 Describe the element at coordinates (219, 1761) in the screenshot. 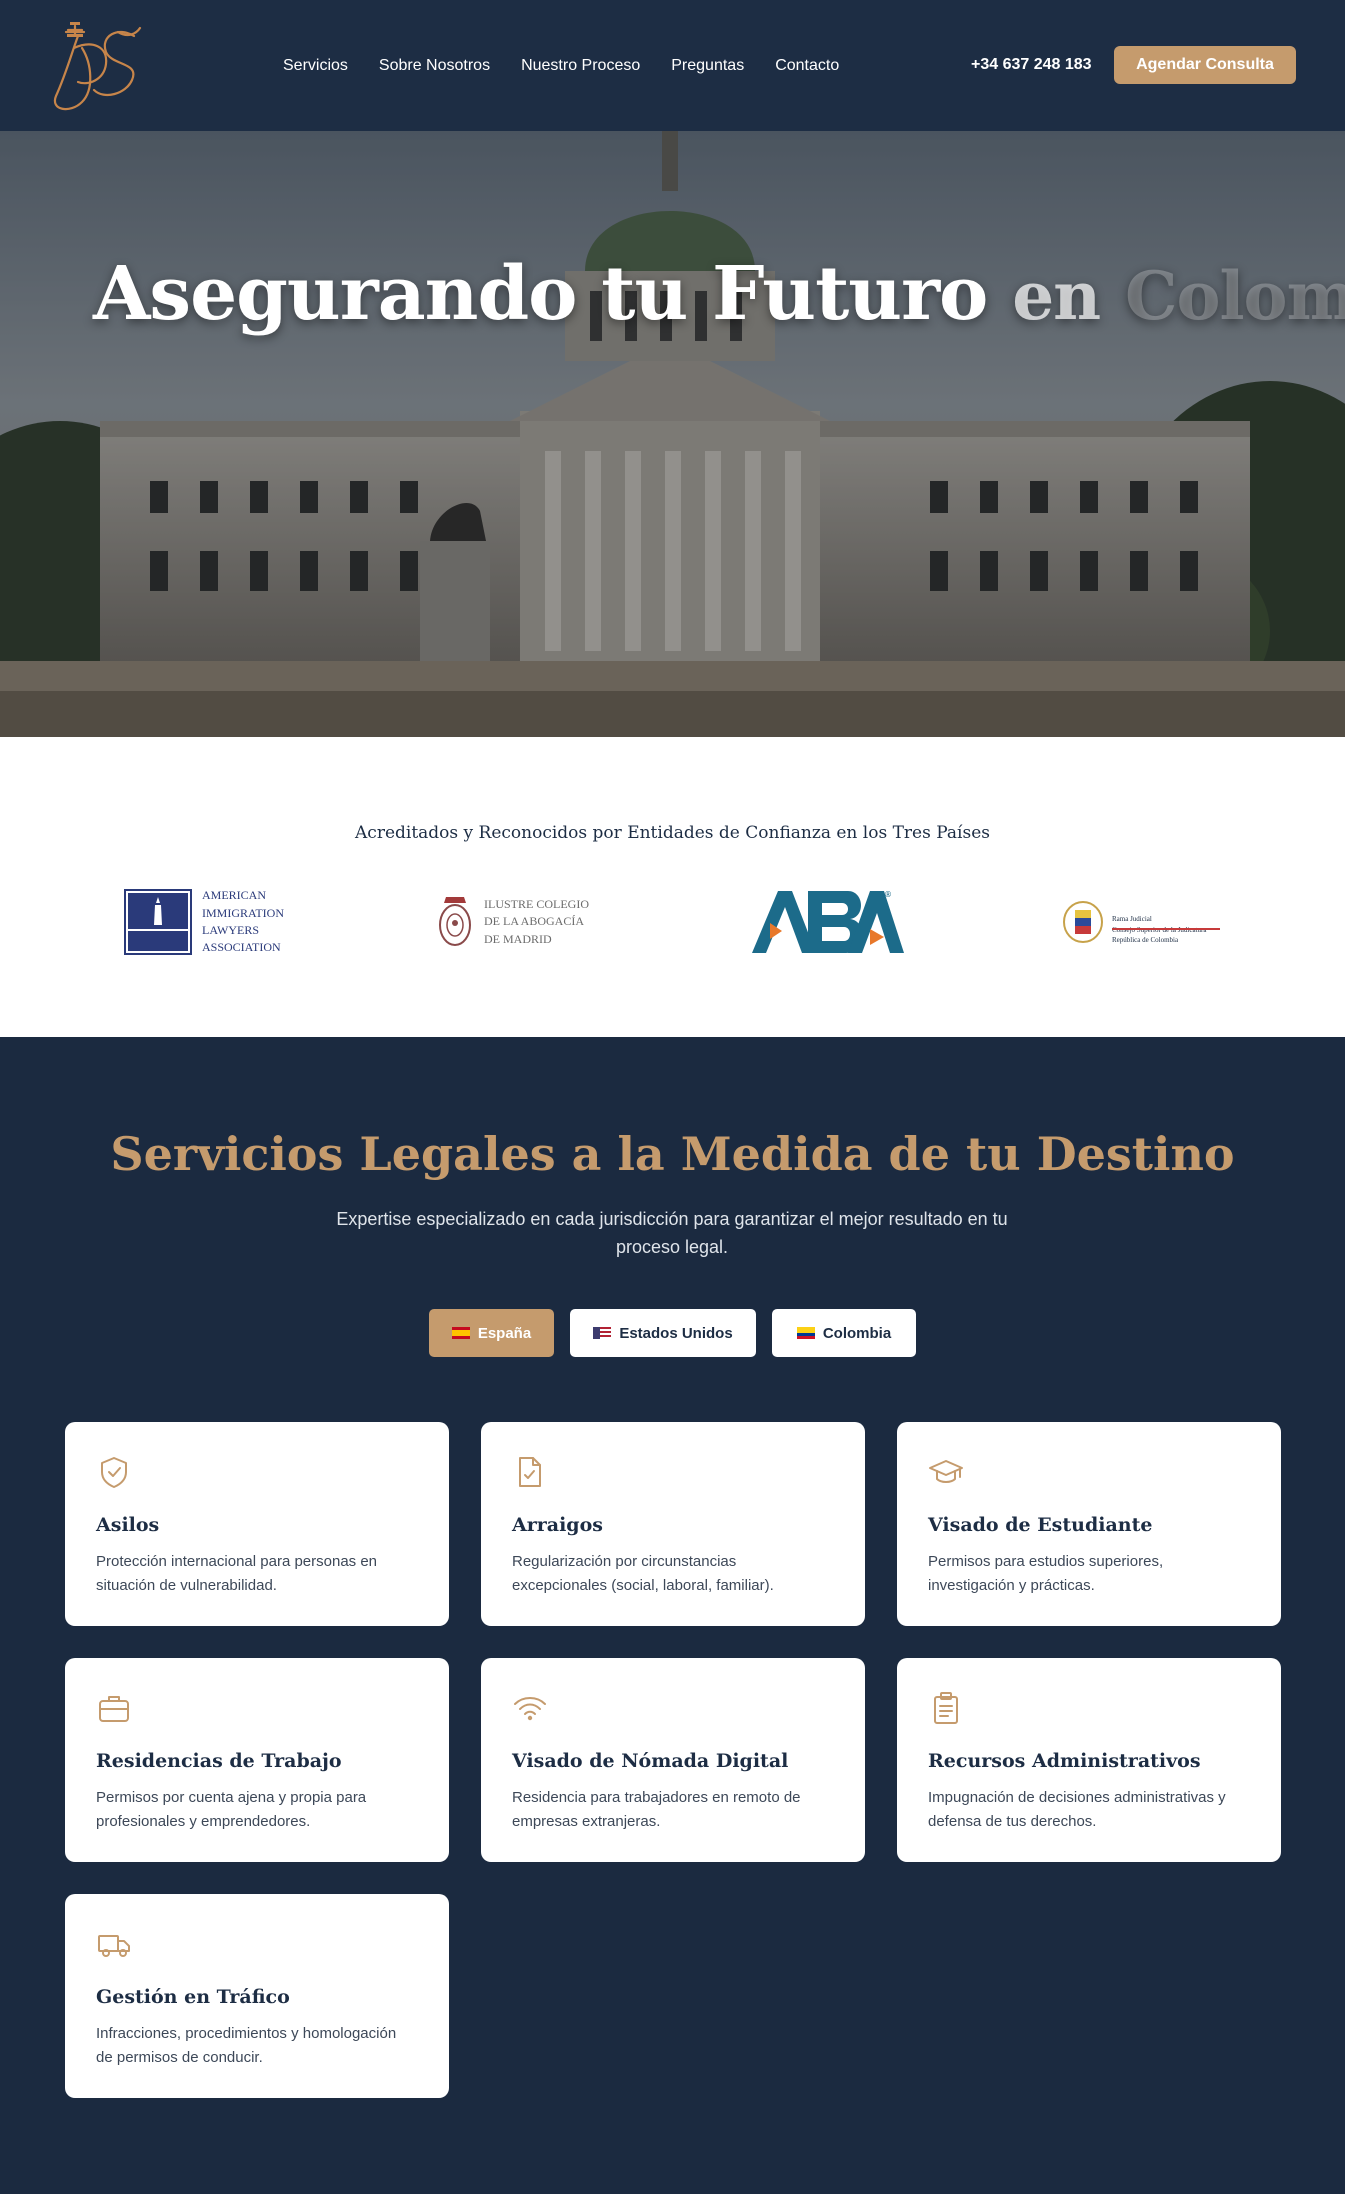

I see `card-title: Residencias de Trabajo` at that location.